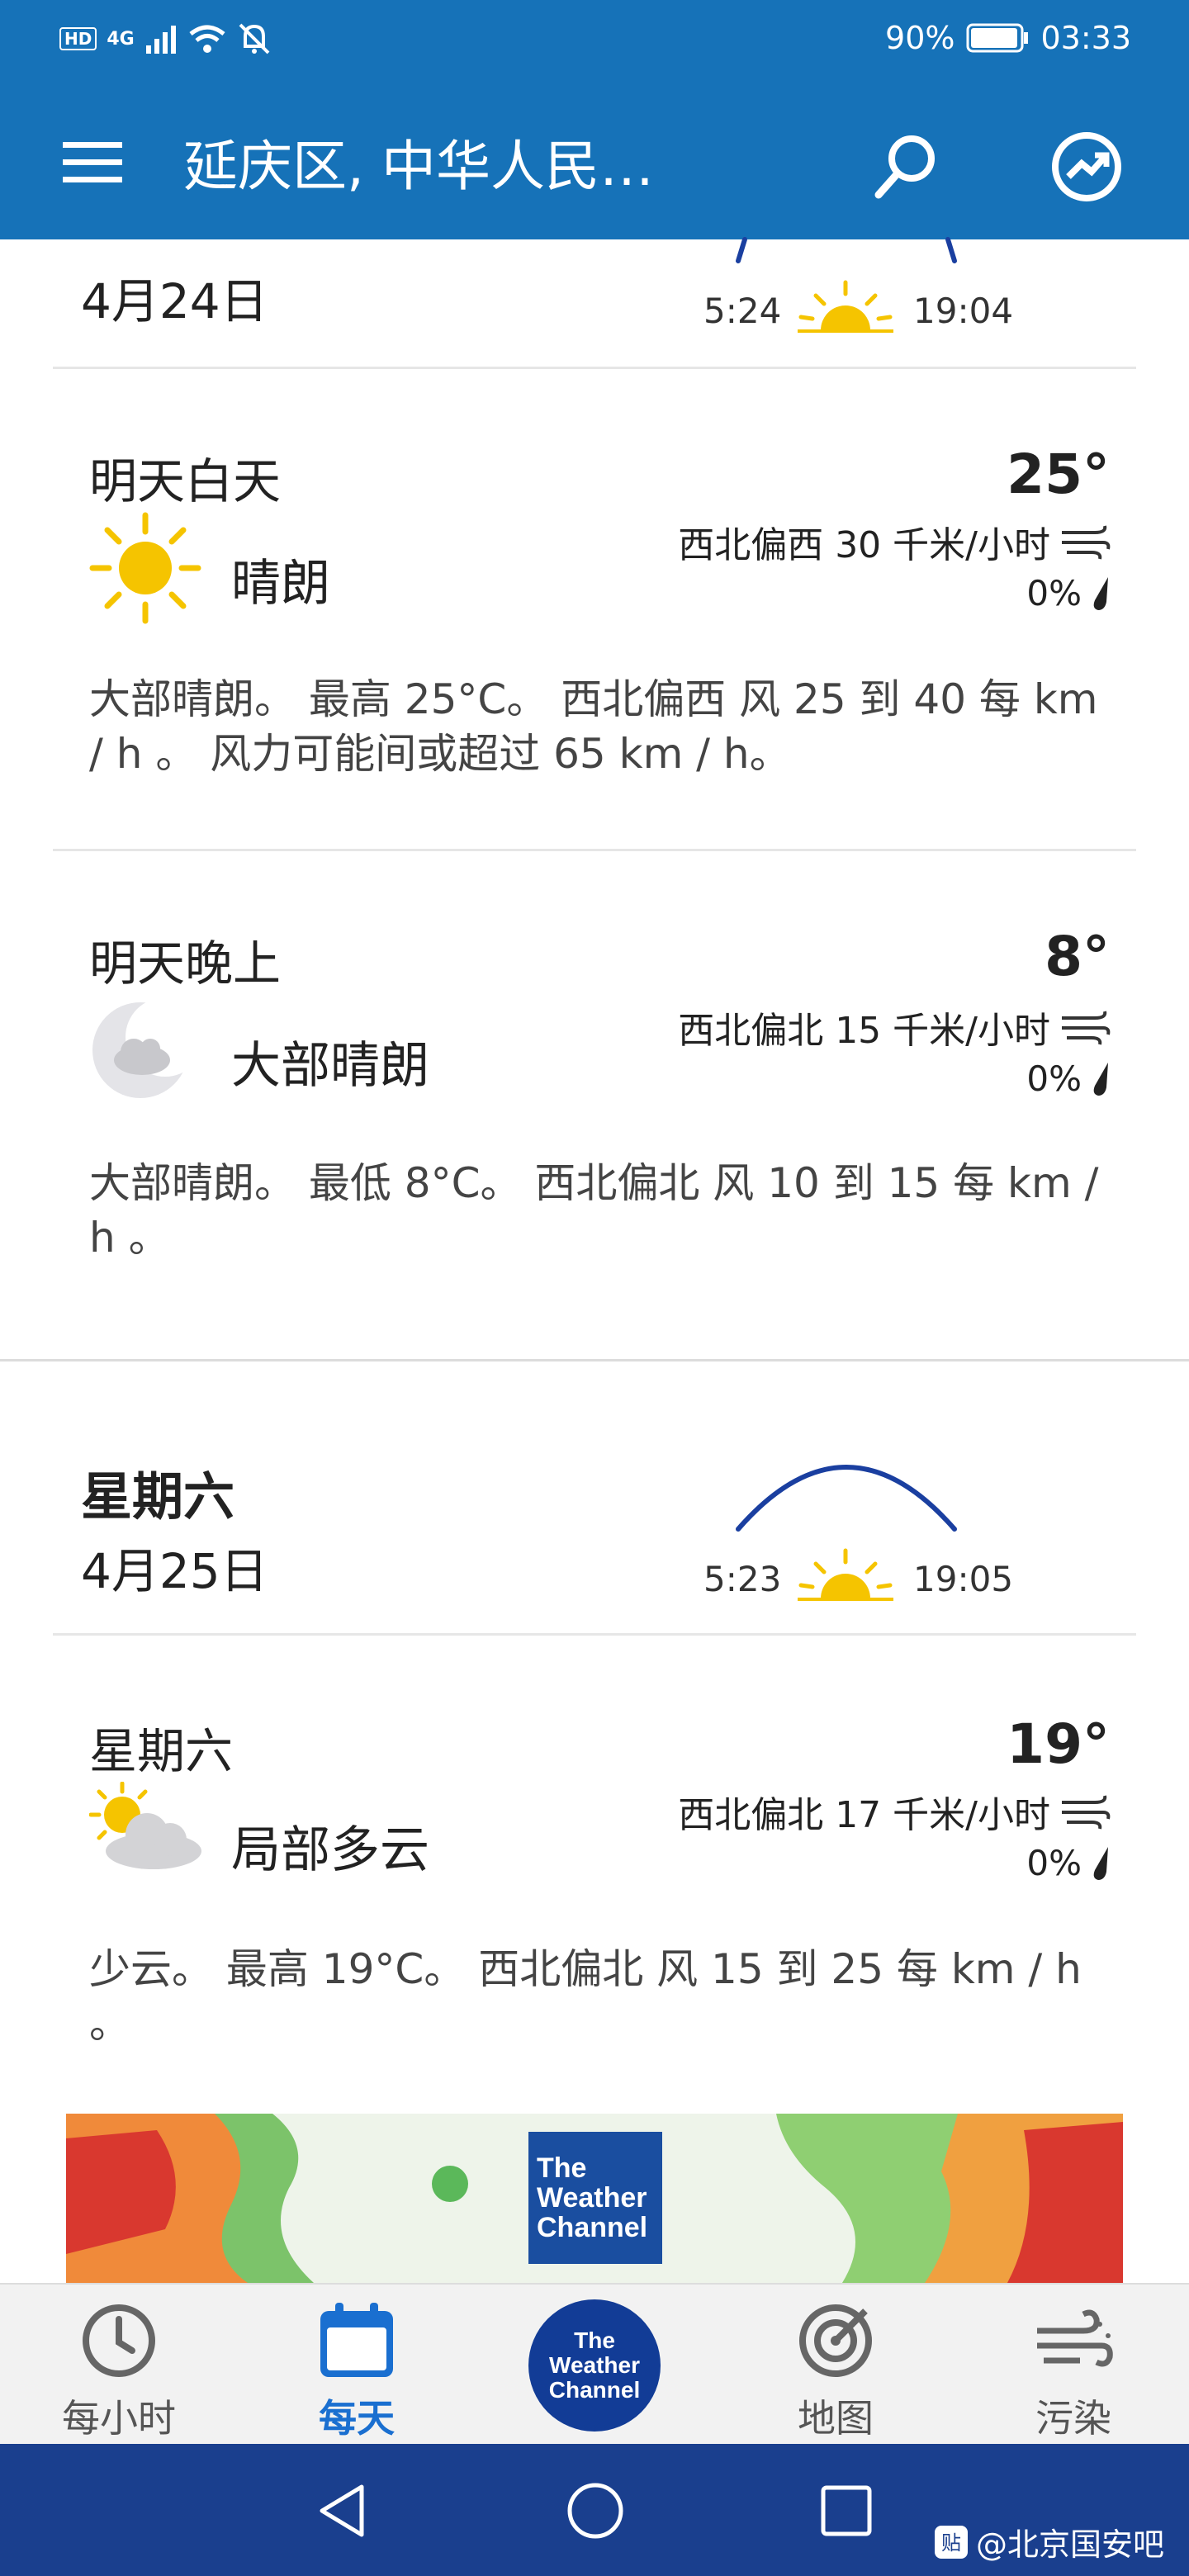 This screenshot has width=1189, height=2576. What do you see at coordinates (562, 2168) in the screenshot?
I see `twc-logo-line: The` at bounding box center [562, 2168].